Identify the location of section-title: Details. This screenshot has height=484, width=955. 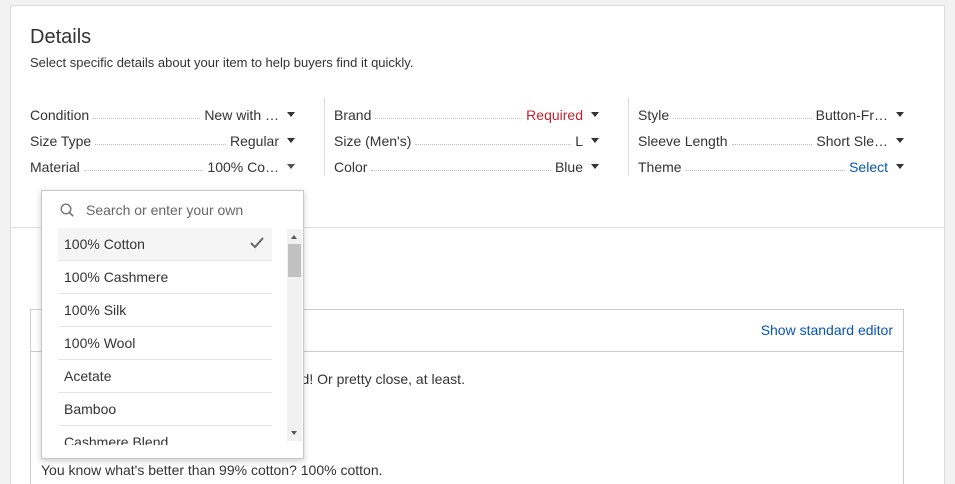
(61, 37).